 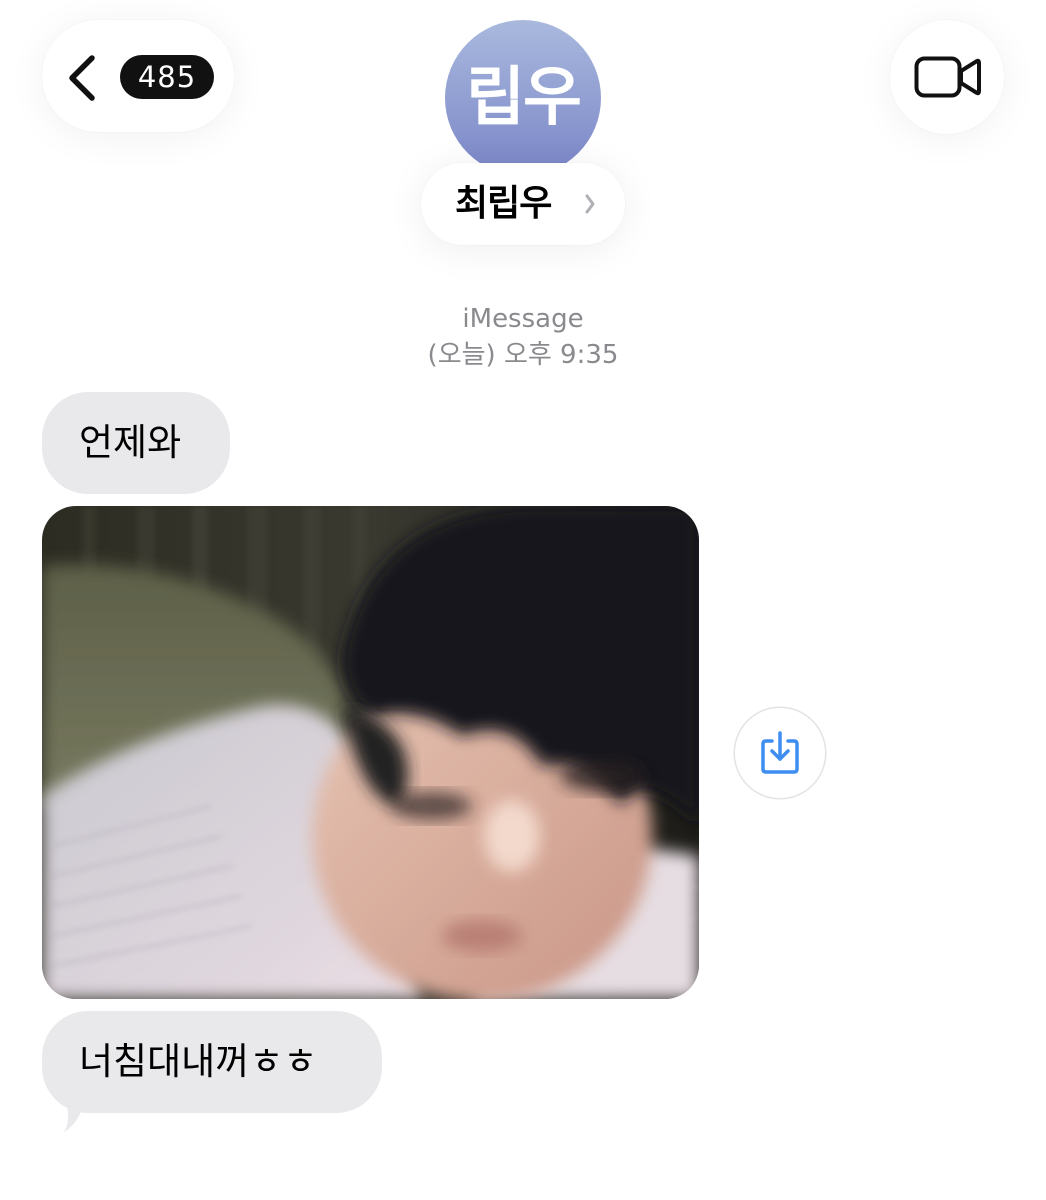 What do you see at coordinates (523, 319) in the screenshot?
I see `service-label: iMessage` at bounding box center [523, 319].